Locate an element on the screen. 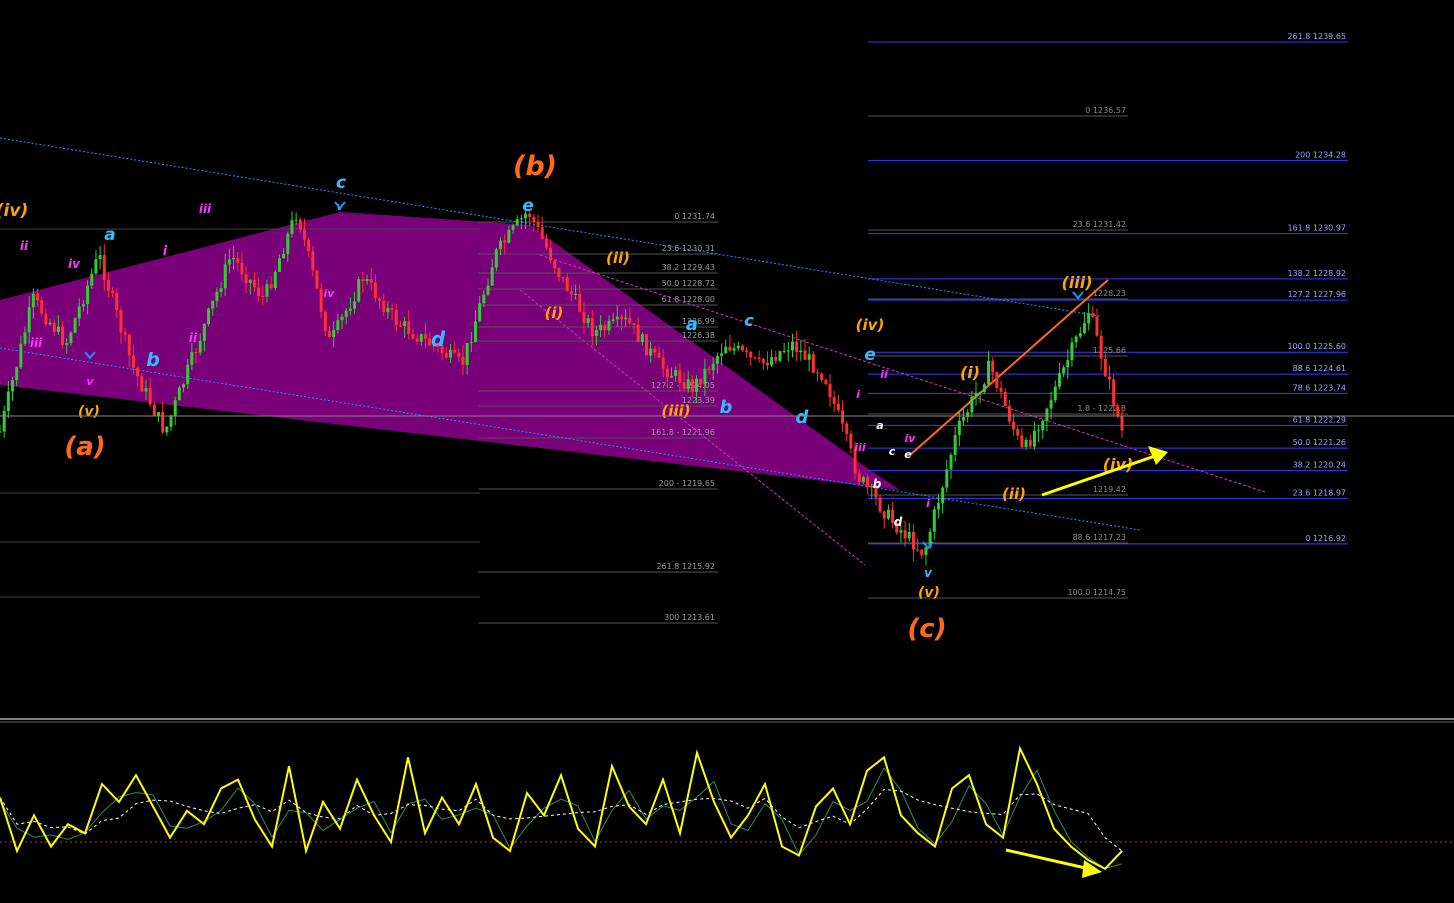 The height and width of the screenshot is (903, 1454). fib-label-right: 127.2 1227.96 is located at coordinates (1316, 294).